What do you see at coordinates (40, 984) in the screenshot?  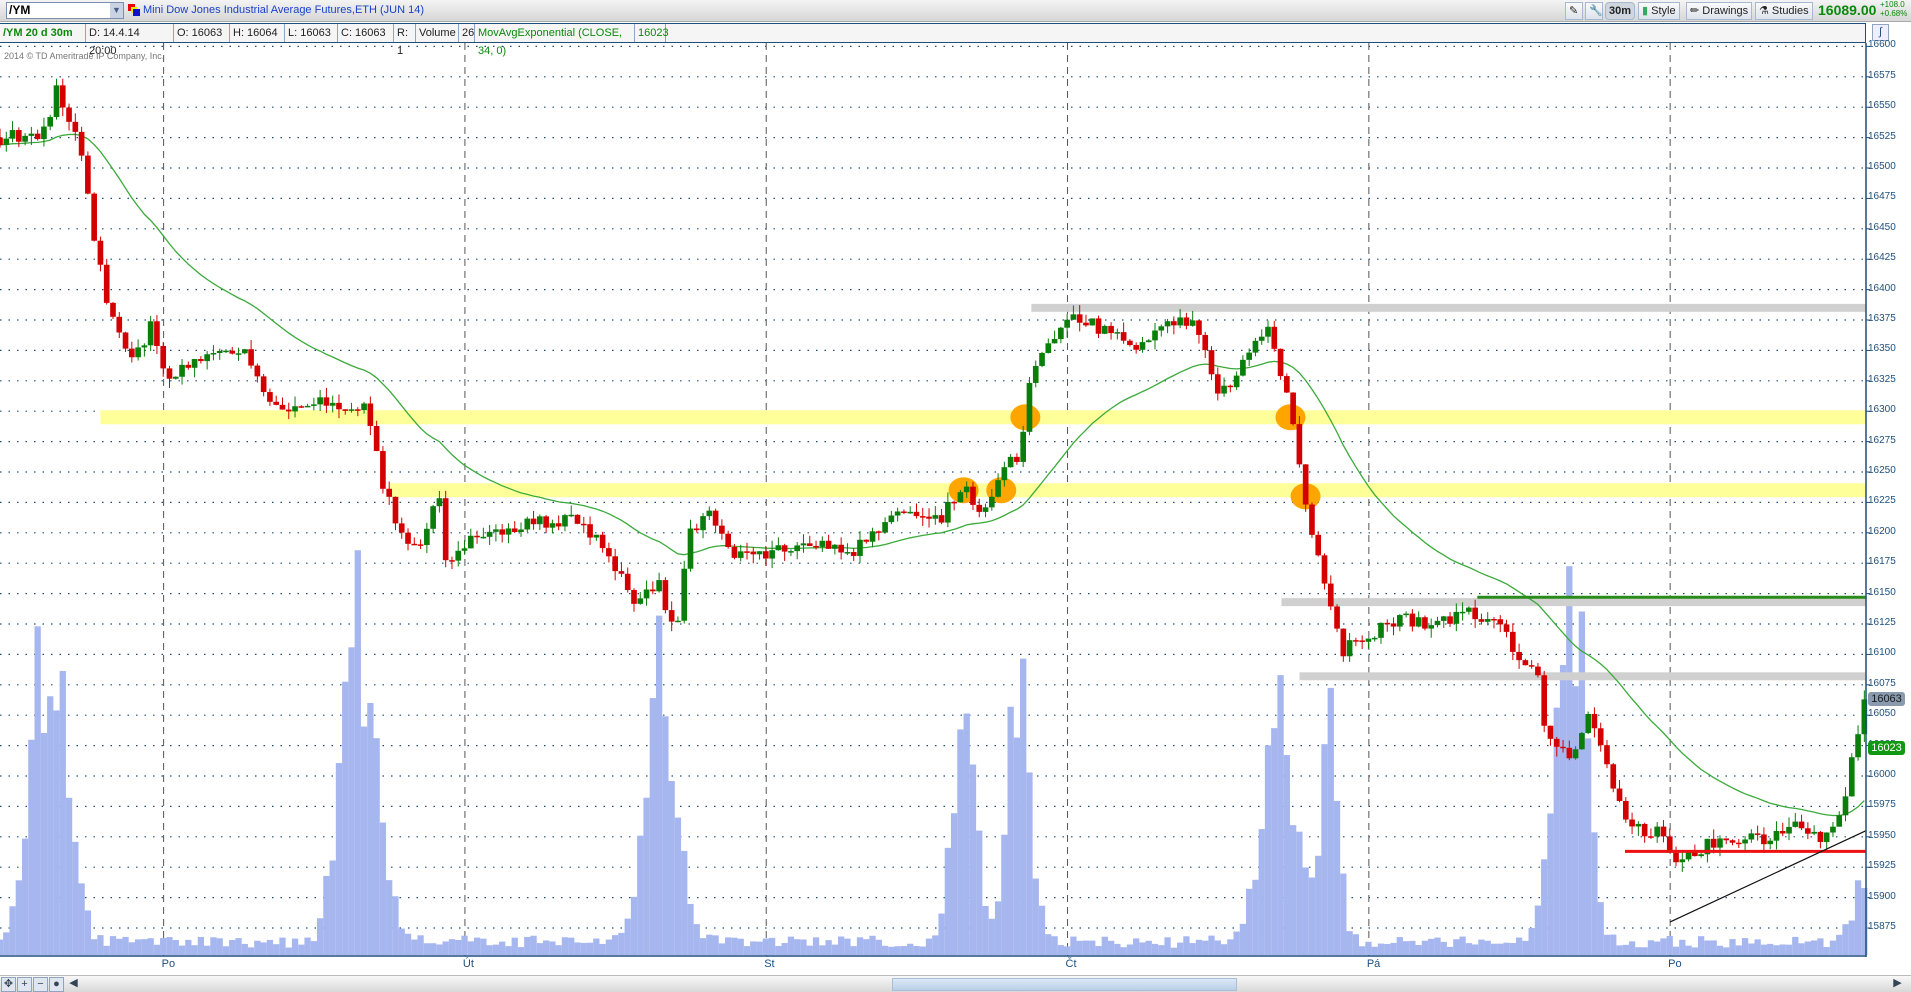 I see `zoom-out-icon: −` at bounding box center [40, 984].